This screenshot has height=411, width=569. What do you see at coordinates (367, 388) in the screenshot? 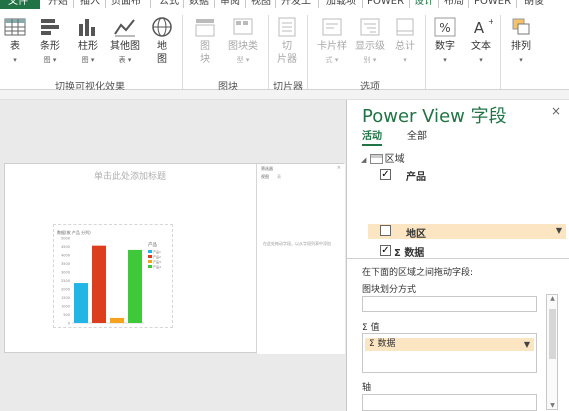
I see `zone-label-axis: 轴` at bounding box center [367, 388].